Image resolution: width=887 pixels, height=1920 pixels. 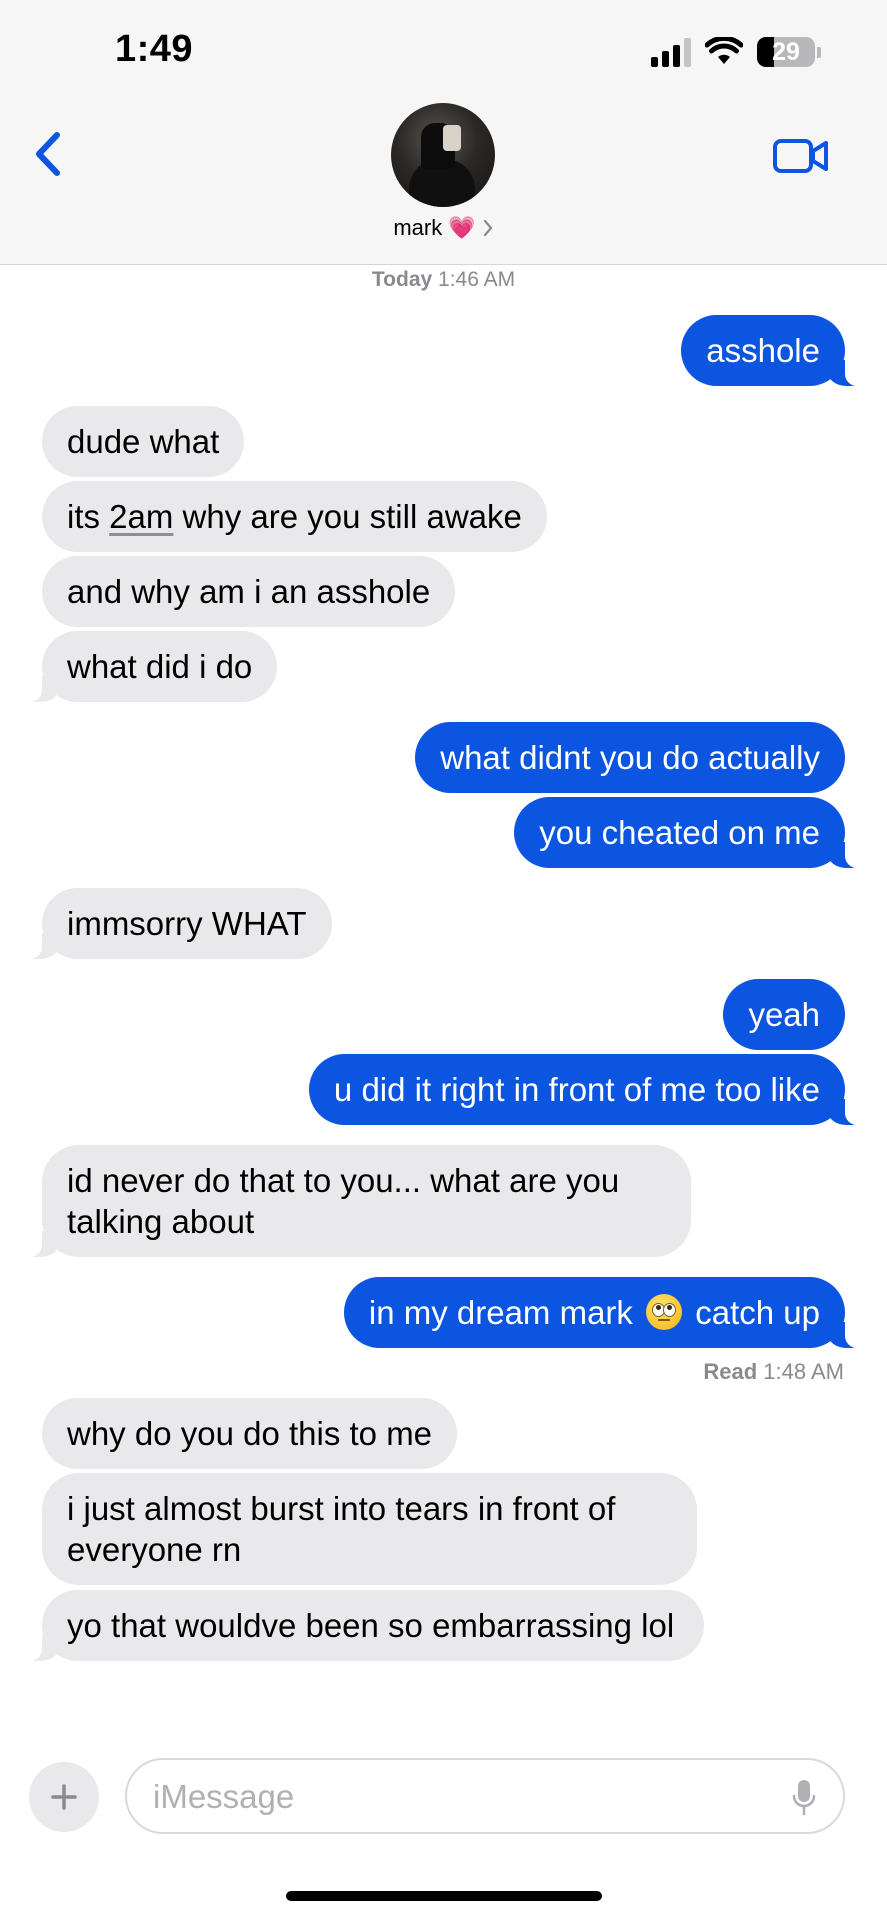 I want to click on back-chevron-icon, so click(x=48, y=154).